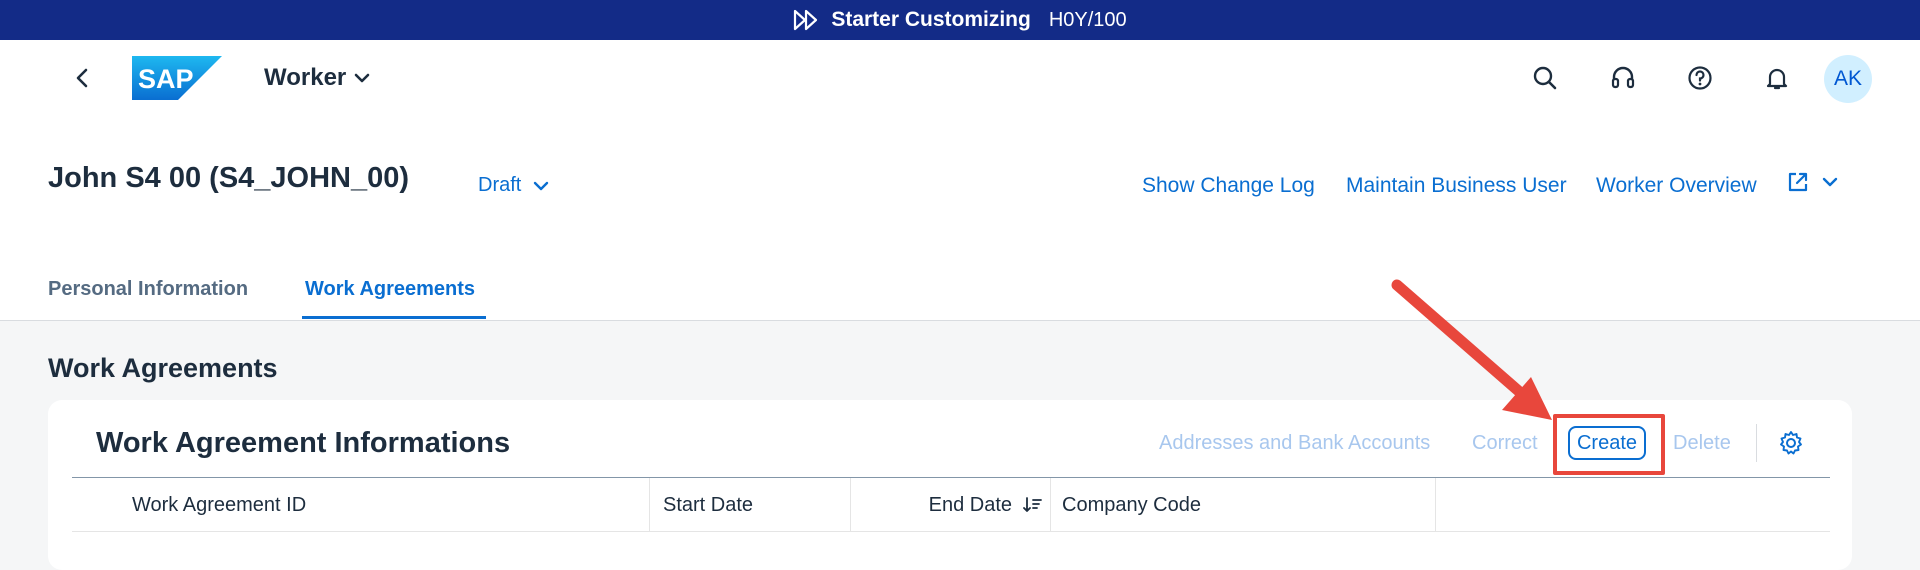 Image resolution: width=1920 pixels, height=570 pixels. What do you see at coordinates (960, 78) in the screenshot?
I see `shell-bar: SAP Worker AK` at bounding box center [960, 78].